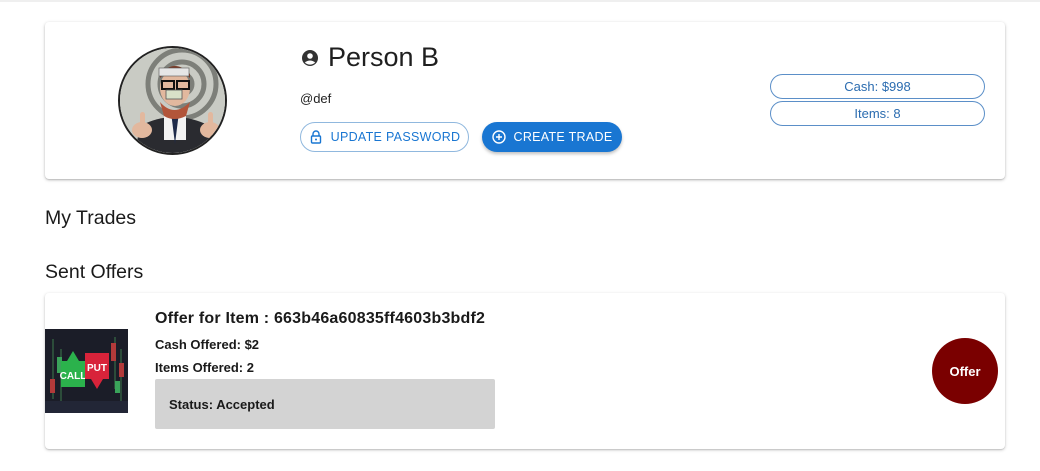 The image size is (1040, 471). Describe the element at coordinates (97, 368) in the screenshot. I see `put-label: PUT` at that location.